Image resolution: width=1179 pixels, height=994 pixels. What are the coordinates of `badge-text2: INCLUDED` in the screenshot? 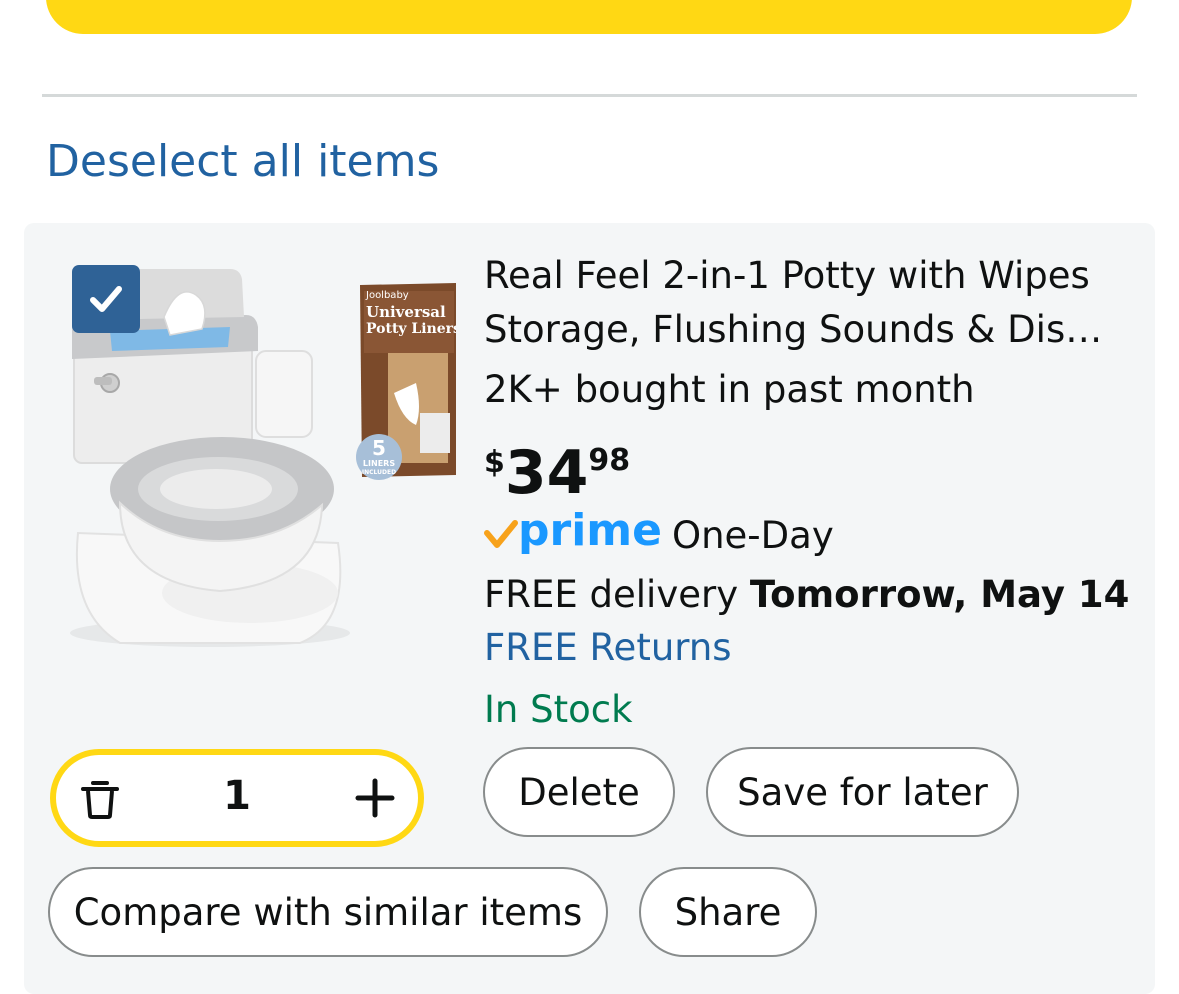 It's located at (379, 472).